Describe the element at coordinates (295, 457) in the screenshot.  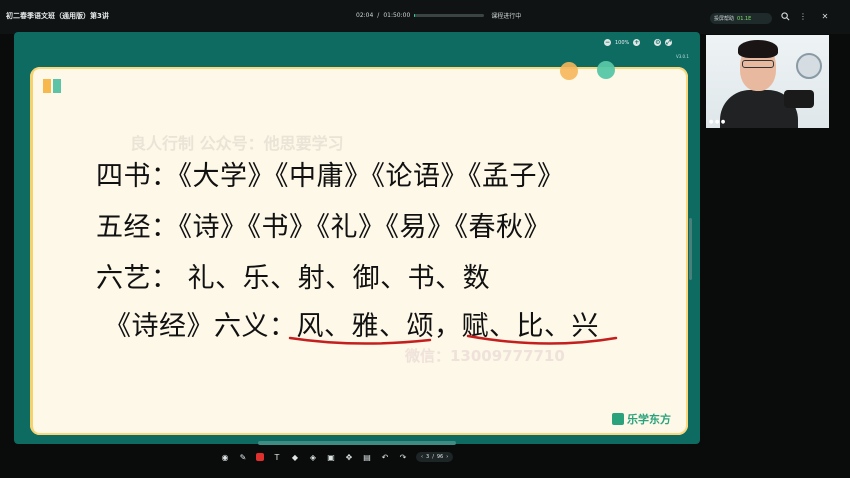
I see `shape-icon: ◆` at that location.